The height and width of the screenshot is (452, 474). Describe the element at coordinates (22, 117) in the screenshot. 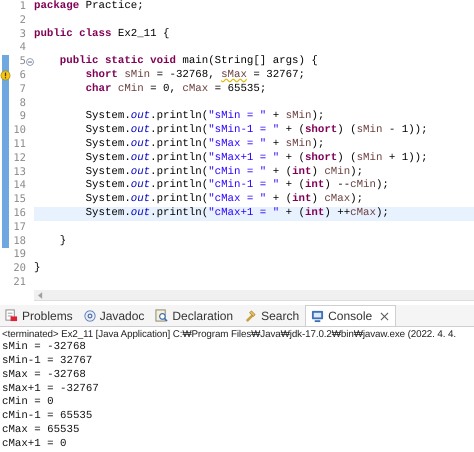

I see `line-number: 9` at that location.